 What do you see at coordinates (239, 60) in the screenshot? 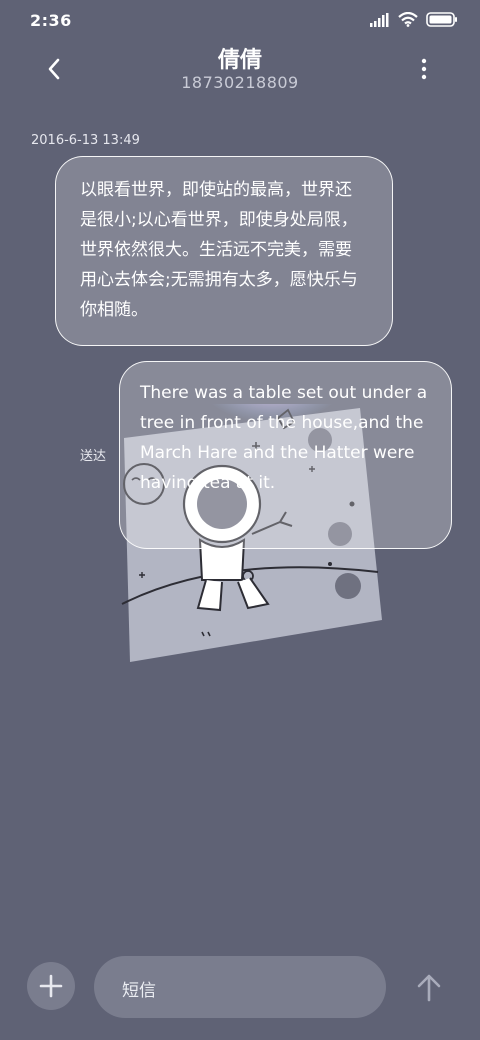
I see `contact-name: 倩倩` at bounding box center [239, 60].